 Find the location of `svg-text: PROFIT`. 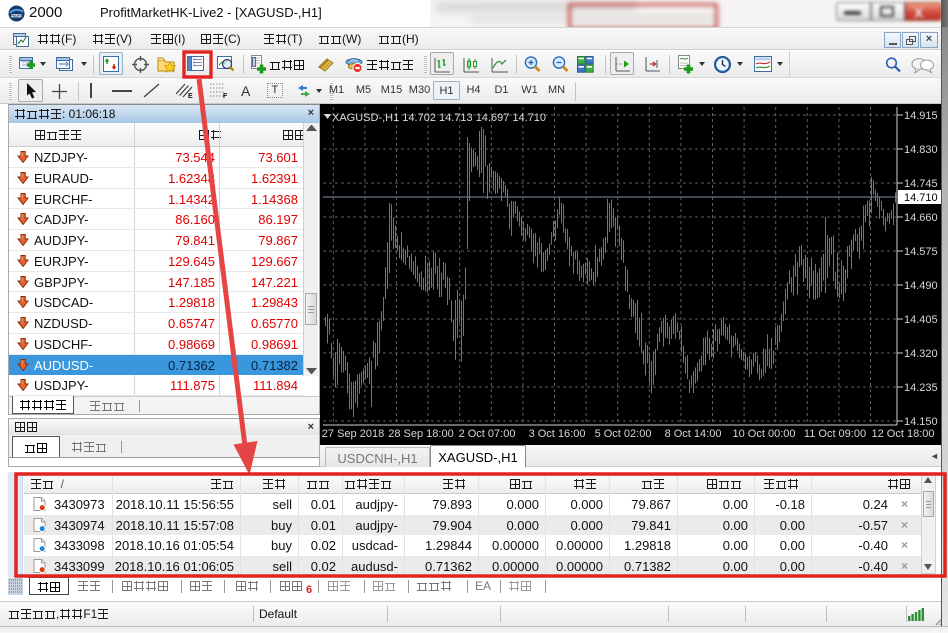

svg-text: PROFIT is located at coordinates (16, 16).